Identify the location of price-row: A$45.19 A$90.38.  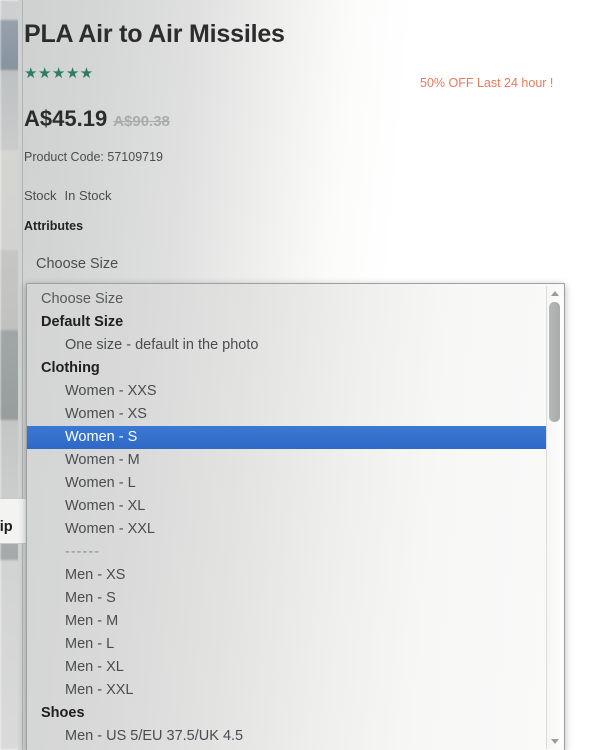
(97, 119).